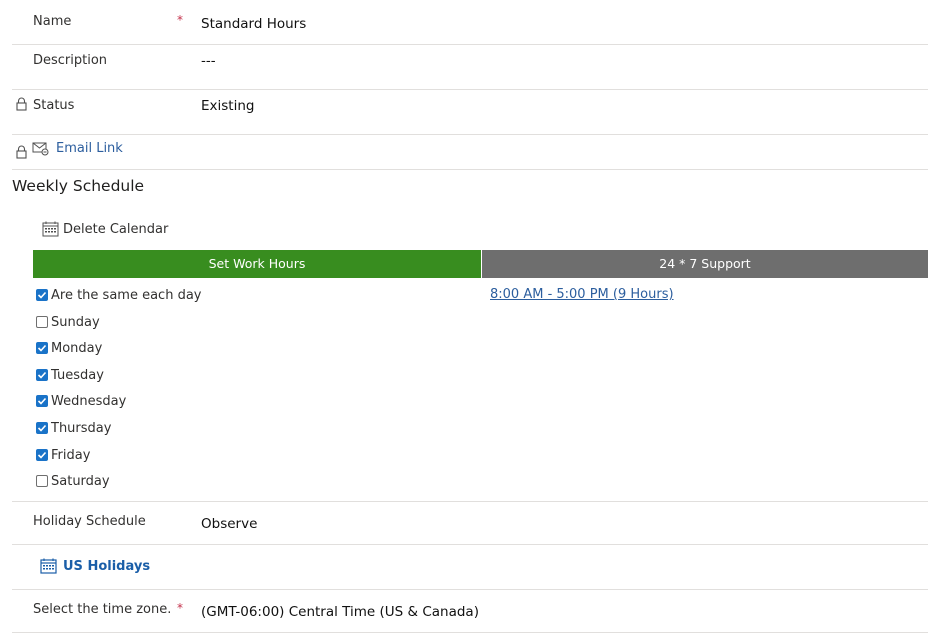 The width and height of the screenshot is (938, 644). Describe the element at coordinates (52, 21) in the screenshot. I see `name-label: Name` at that location.